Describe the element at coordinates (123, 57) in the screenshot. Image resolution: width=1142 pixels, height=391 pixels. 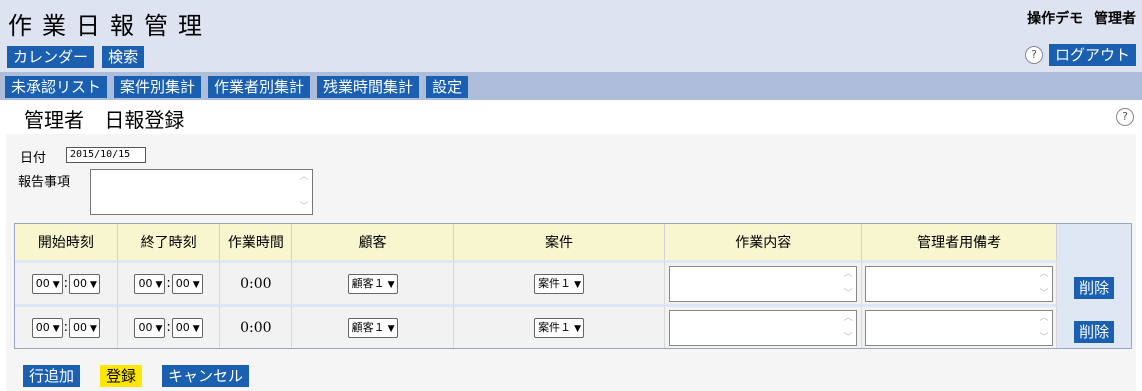
I see `nav-search-button: 検索` at that location.